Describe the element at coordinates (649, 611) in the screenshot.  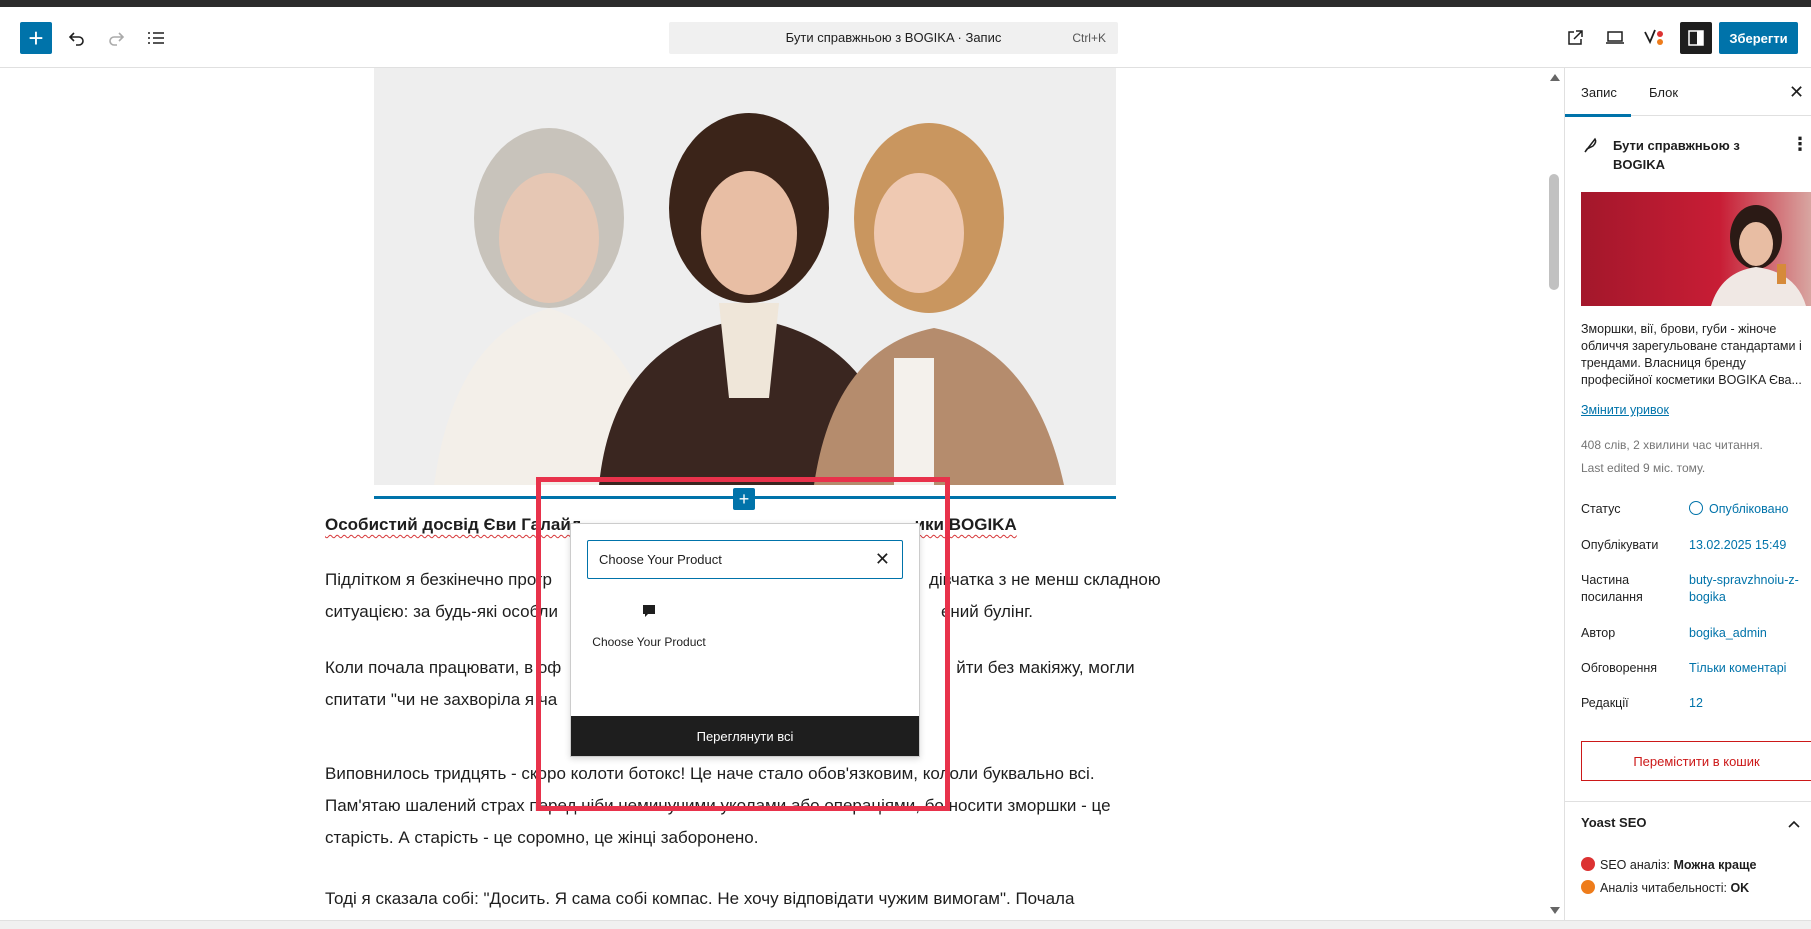
I see `comment-icon` at that location.